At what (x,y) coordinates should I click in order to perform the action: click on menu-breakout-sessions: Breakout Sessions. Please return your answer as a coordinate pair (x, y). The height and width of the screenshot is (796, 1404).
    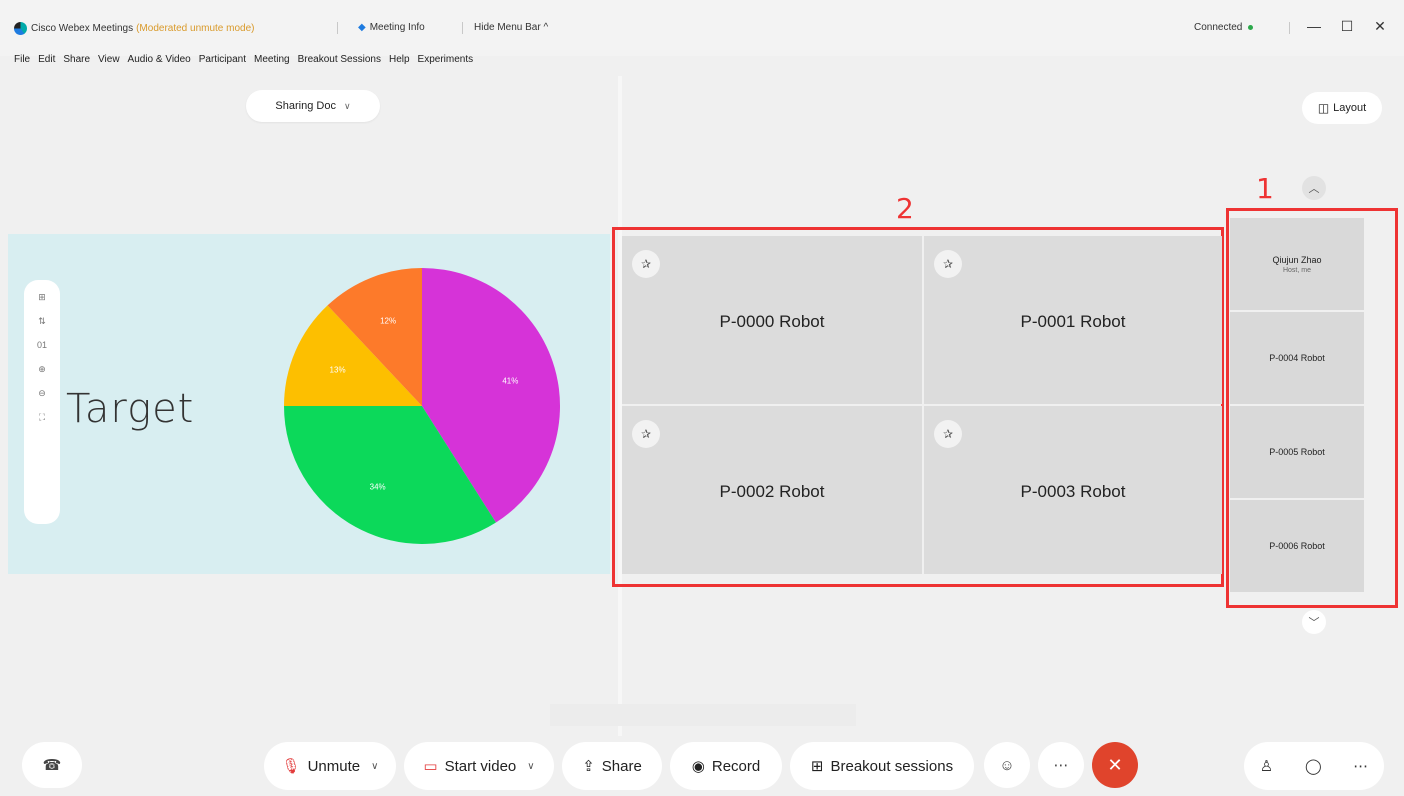
    Looking at the image, I should click on (339, 62).